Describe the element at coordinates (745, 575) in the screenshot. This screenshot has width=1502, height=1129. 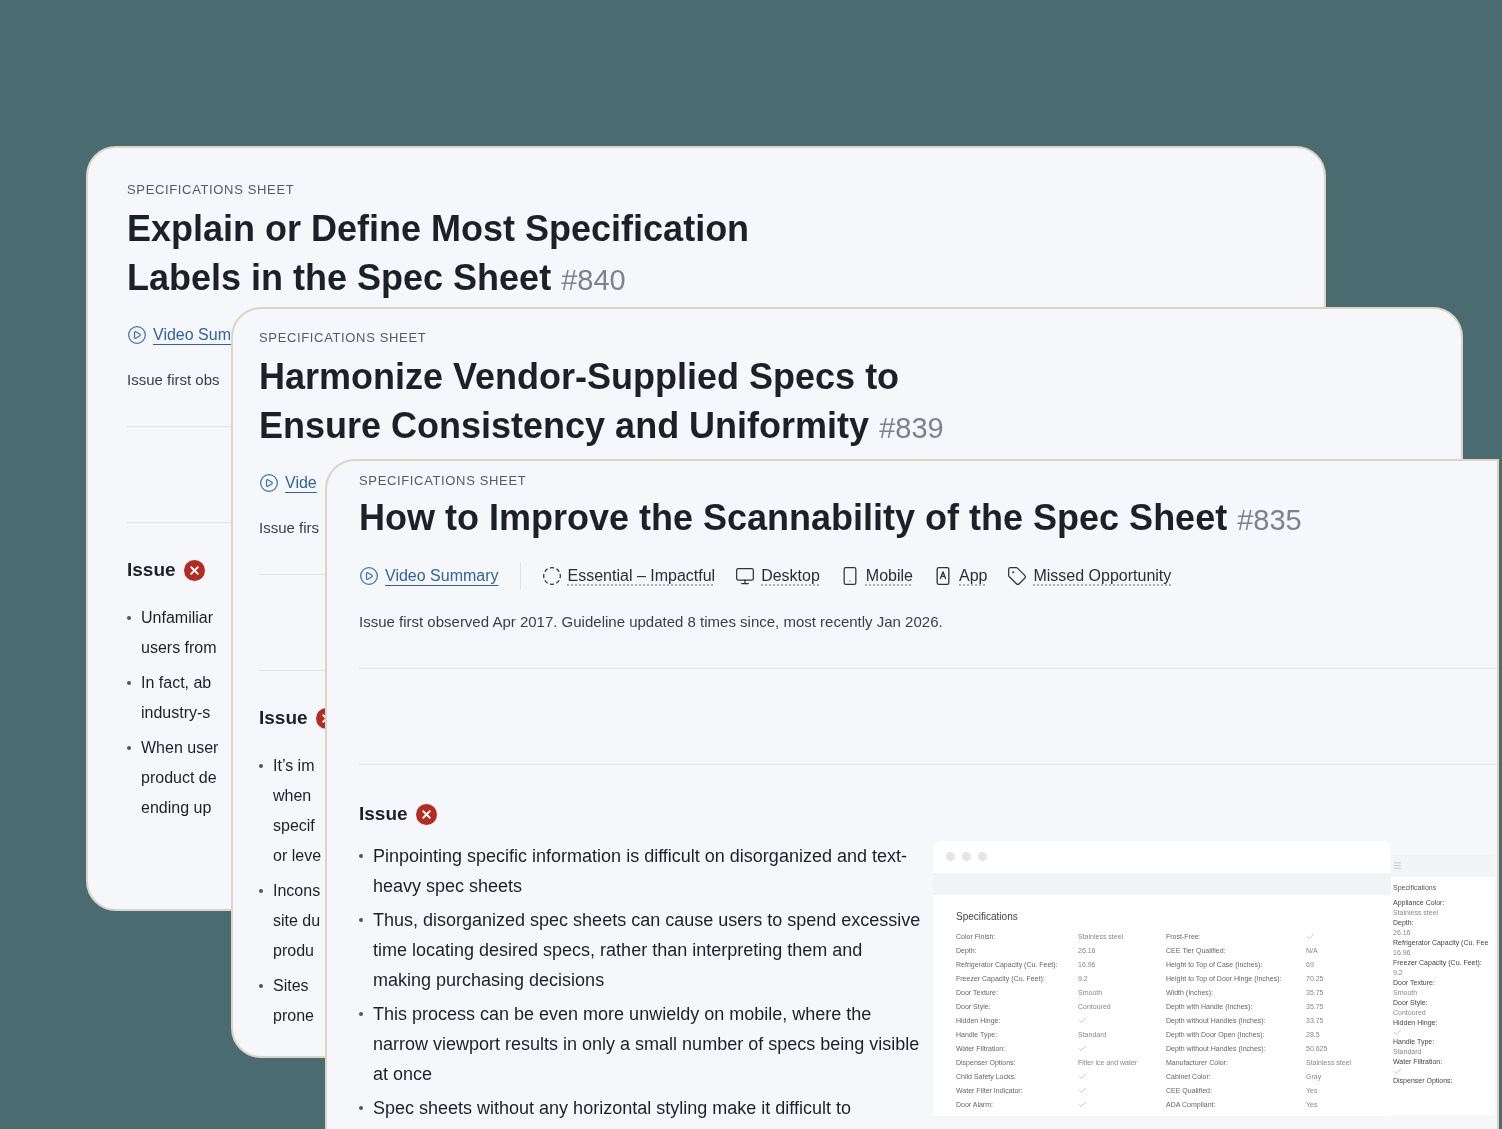
I see `monitor-icon` at that location.